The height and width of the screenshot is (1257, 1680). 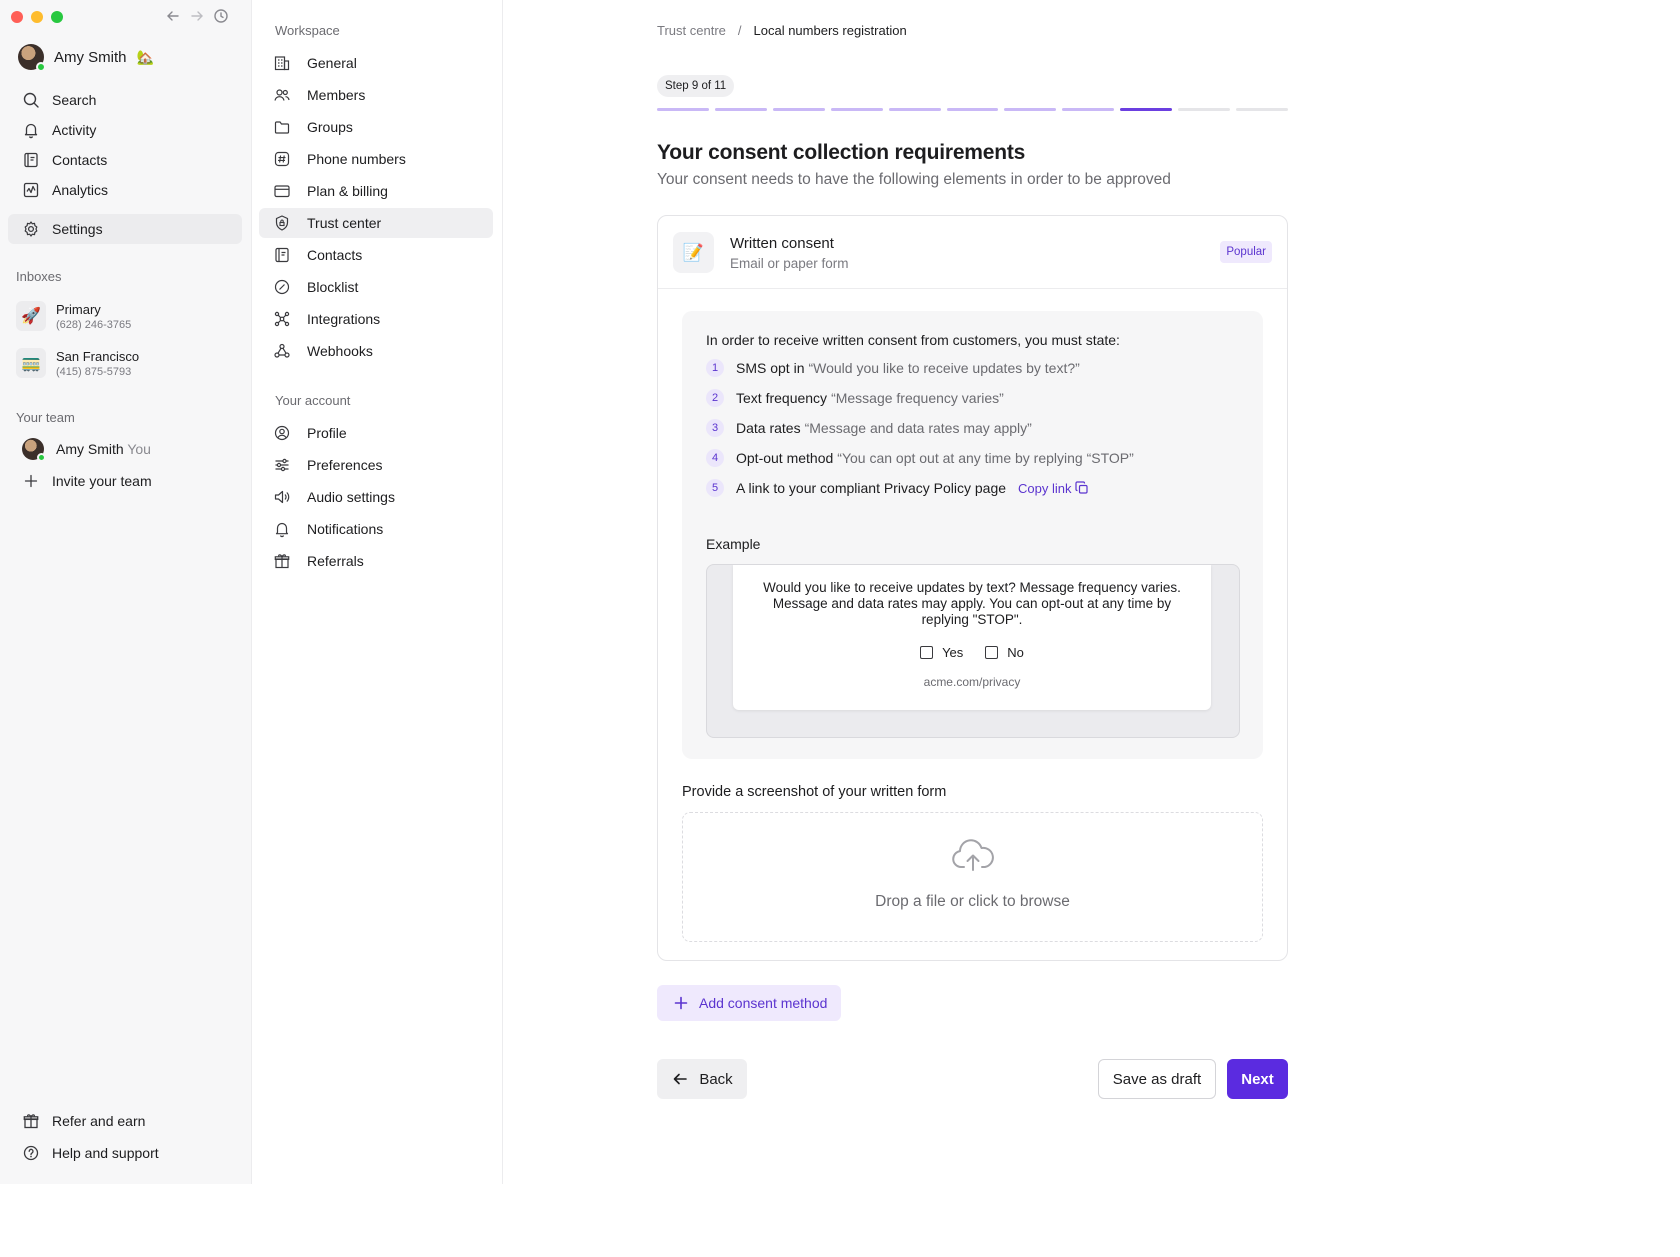 What do you see at coordinates (715, 368) in the screenshot?
I see `requirement-number: 1` at bounding box center [715, 368].